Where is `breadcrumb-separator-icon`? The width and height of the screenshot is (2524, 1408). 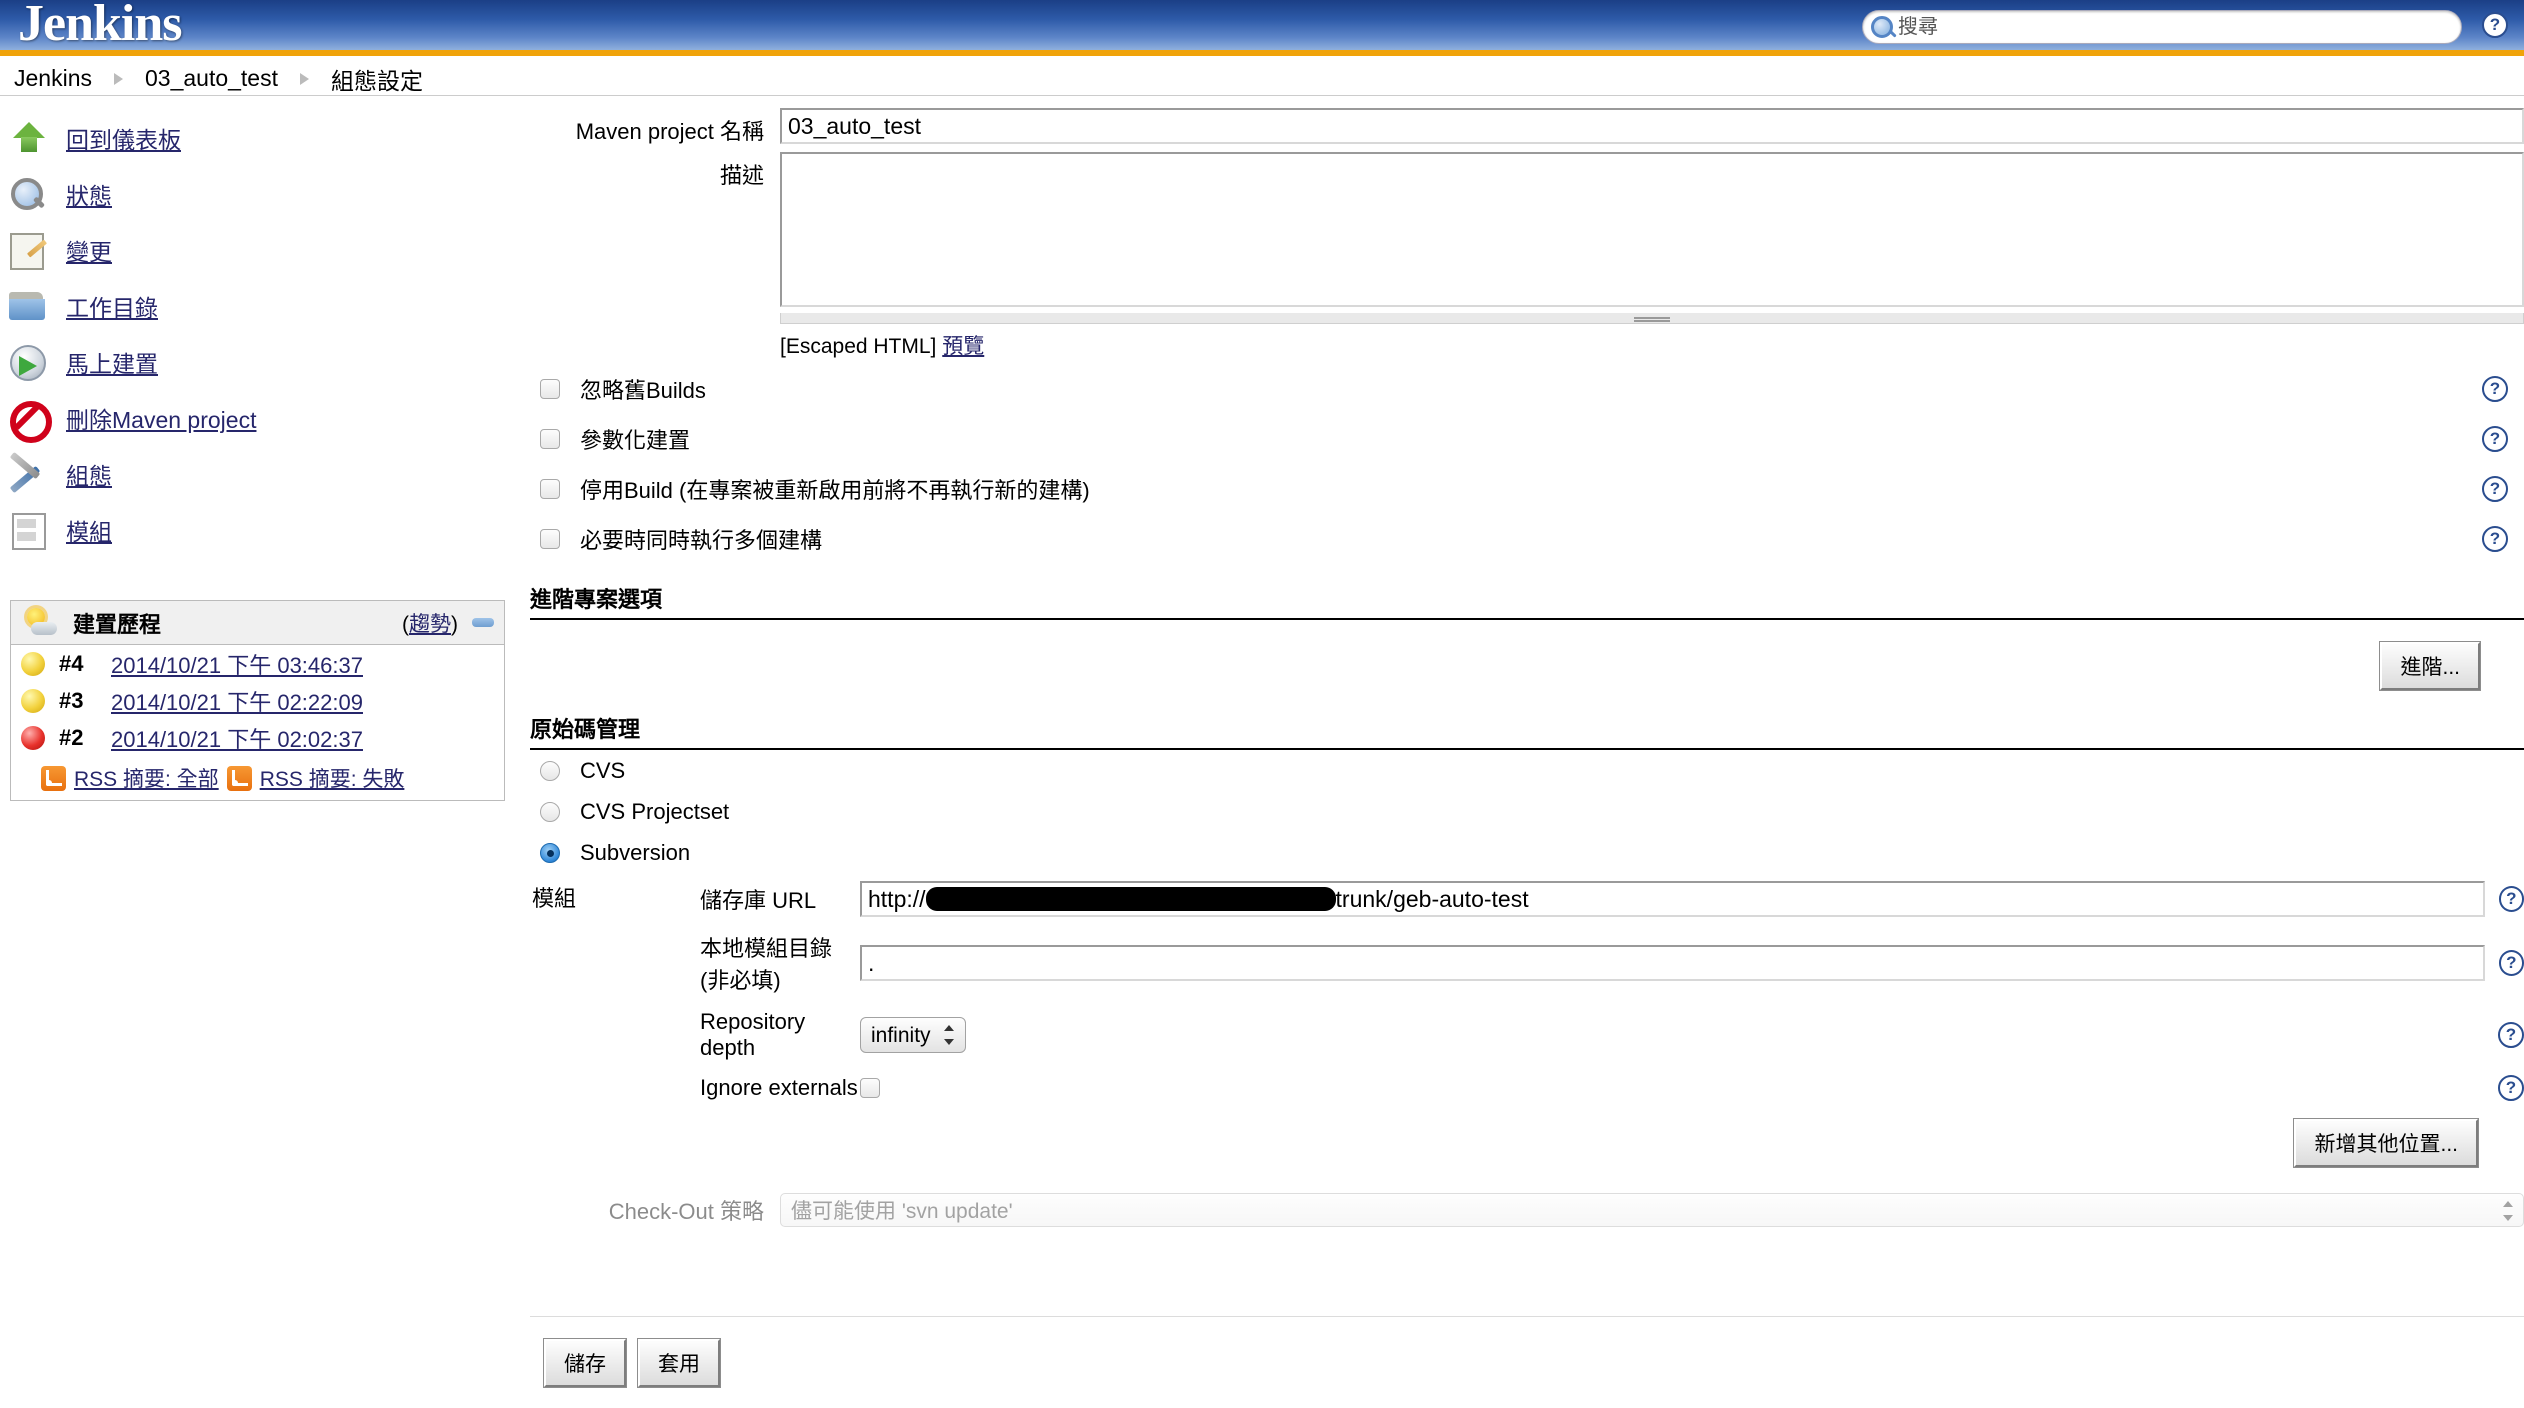
breadcrumb-separator-icon is located at coordinates (118, 78).